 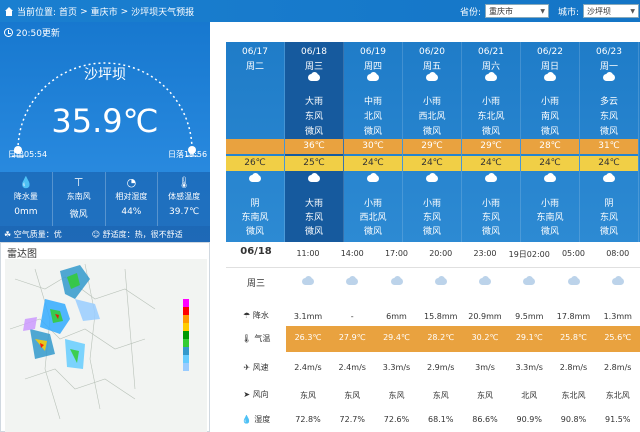 I want to click on hour-time: 23:00, so click(x=485, y=253).